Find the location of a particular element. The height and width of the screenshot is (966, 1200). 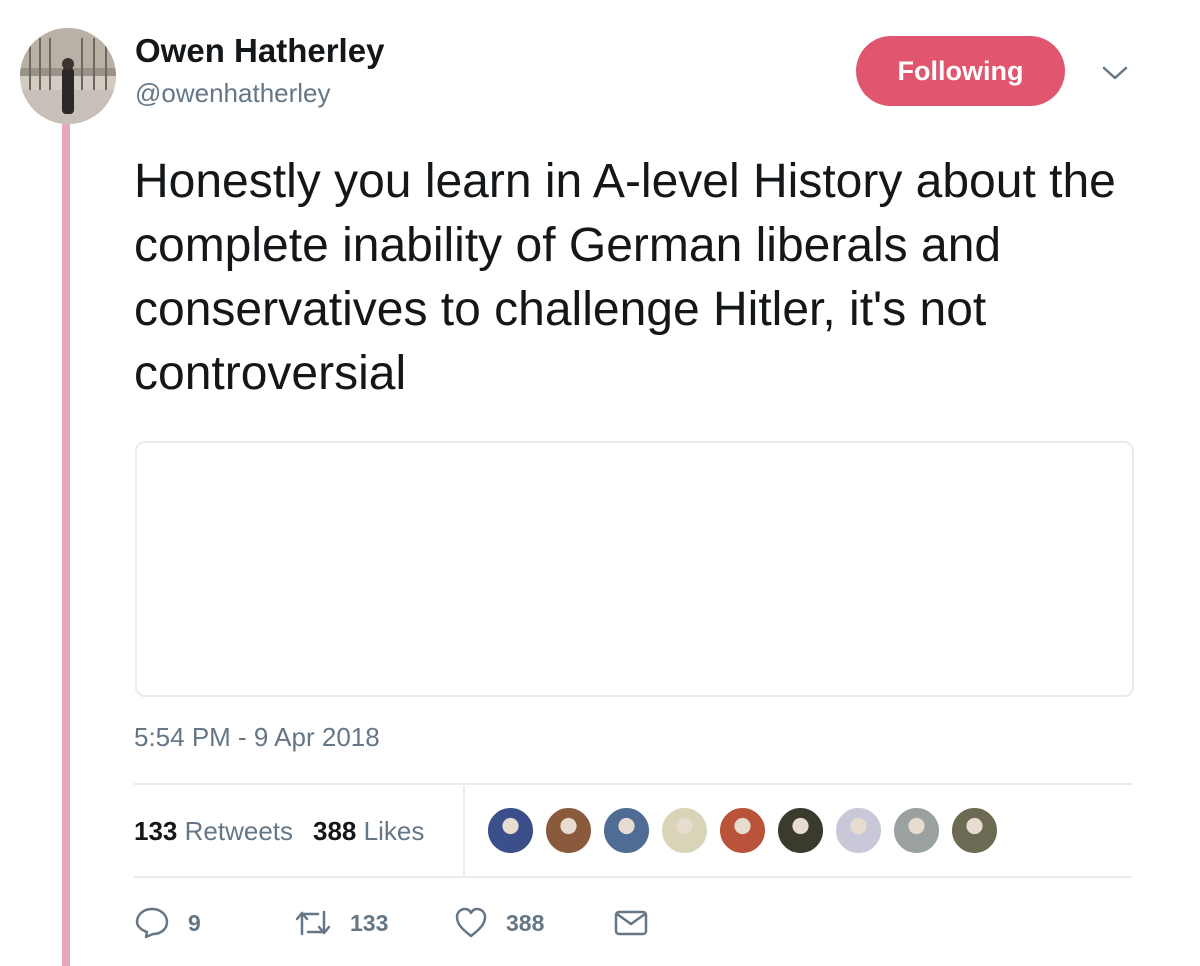

avatar is located at coordinates (68, 76).